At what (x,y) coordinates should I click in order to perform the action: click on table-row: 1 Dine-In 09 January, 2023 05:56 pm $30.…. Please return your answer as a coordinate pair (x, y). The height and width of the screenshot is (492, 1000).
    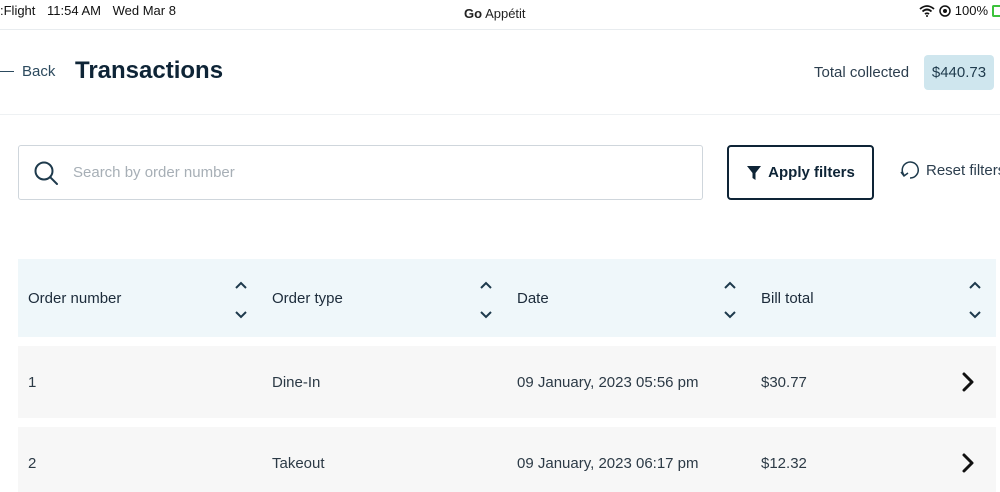
    Looking at the image, I should click on (507, 382).